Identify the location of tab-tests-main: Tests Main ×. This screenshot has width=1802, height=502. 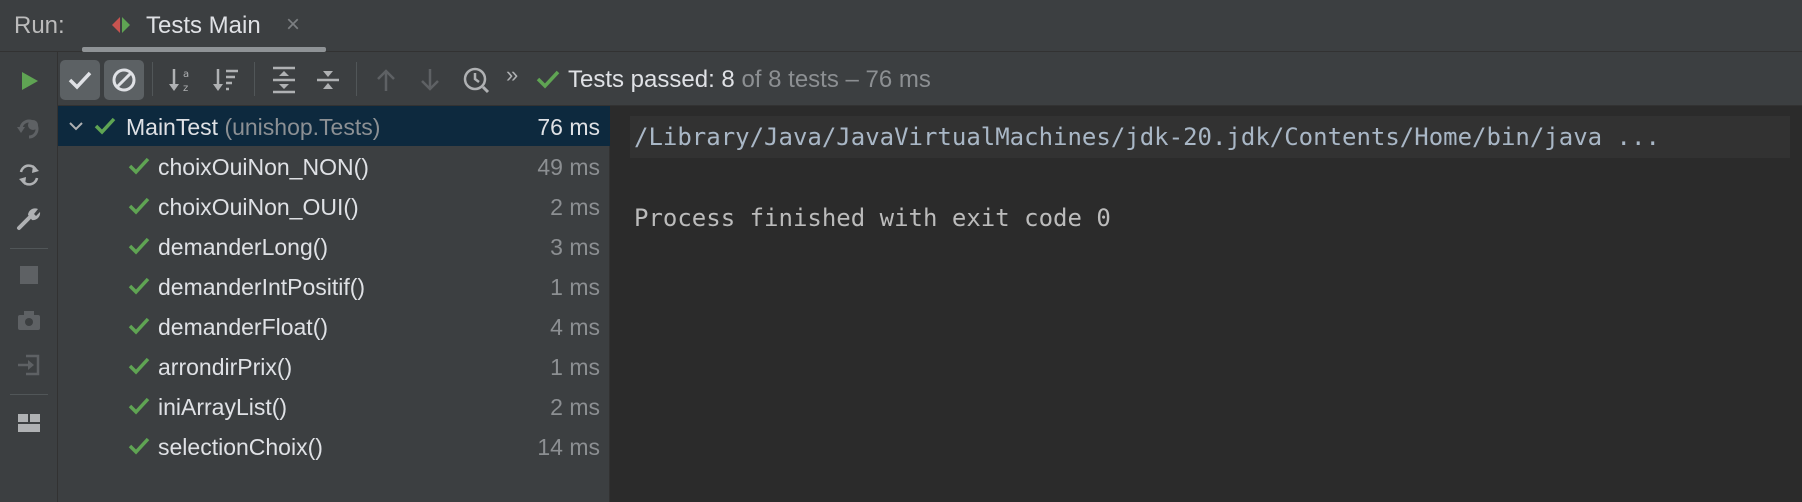
(204, 26).